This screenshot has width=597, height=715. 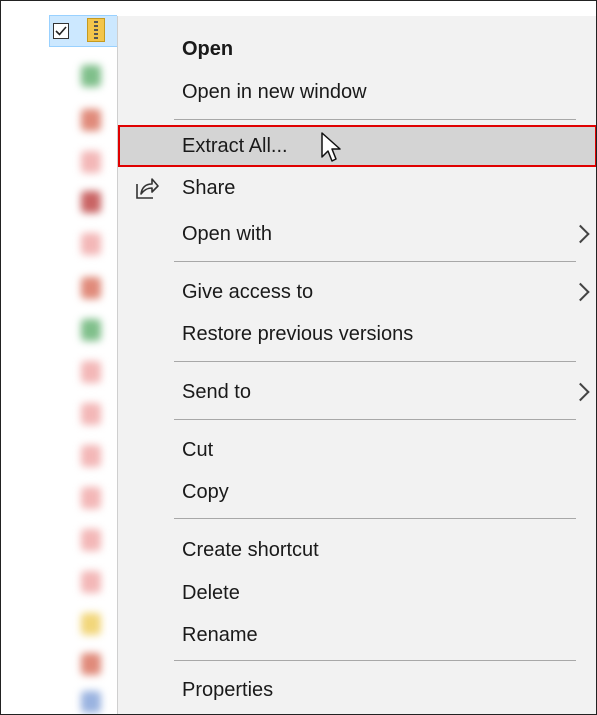 I want to click on share-icon, so click(x=147, y=188).